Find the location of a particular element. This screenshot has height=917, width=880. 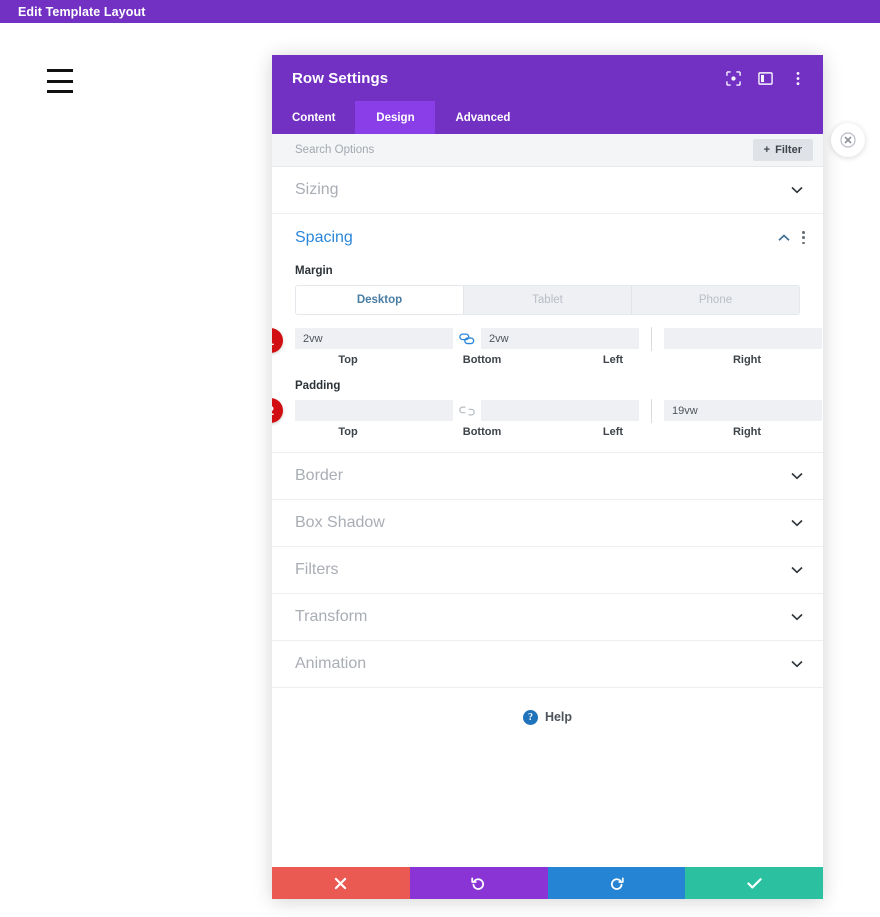

padding-top-label: Top is located at coordinates (348, 432).